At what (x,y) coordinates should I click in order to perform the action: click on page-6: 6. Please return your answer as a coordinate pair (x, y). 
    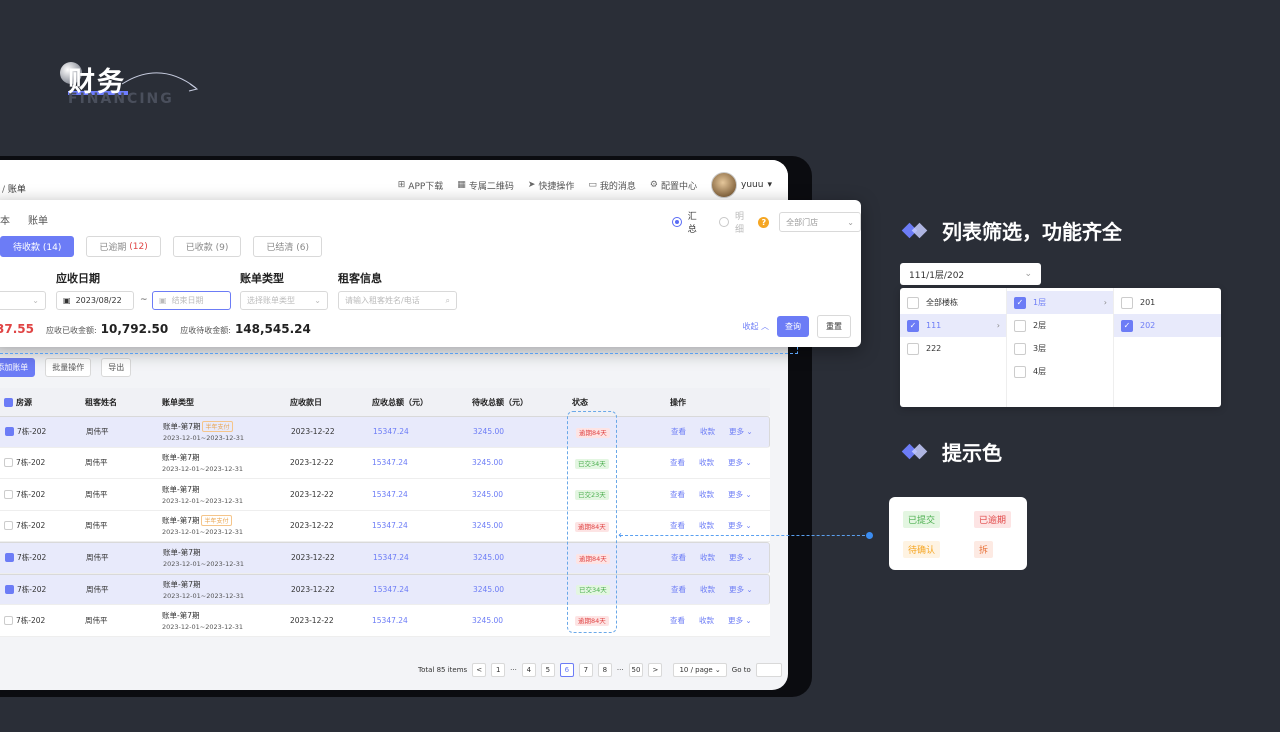
    Looking at the image, I should click on (566, 670).